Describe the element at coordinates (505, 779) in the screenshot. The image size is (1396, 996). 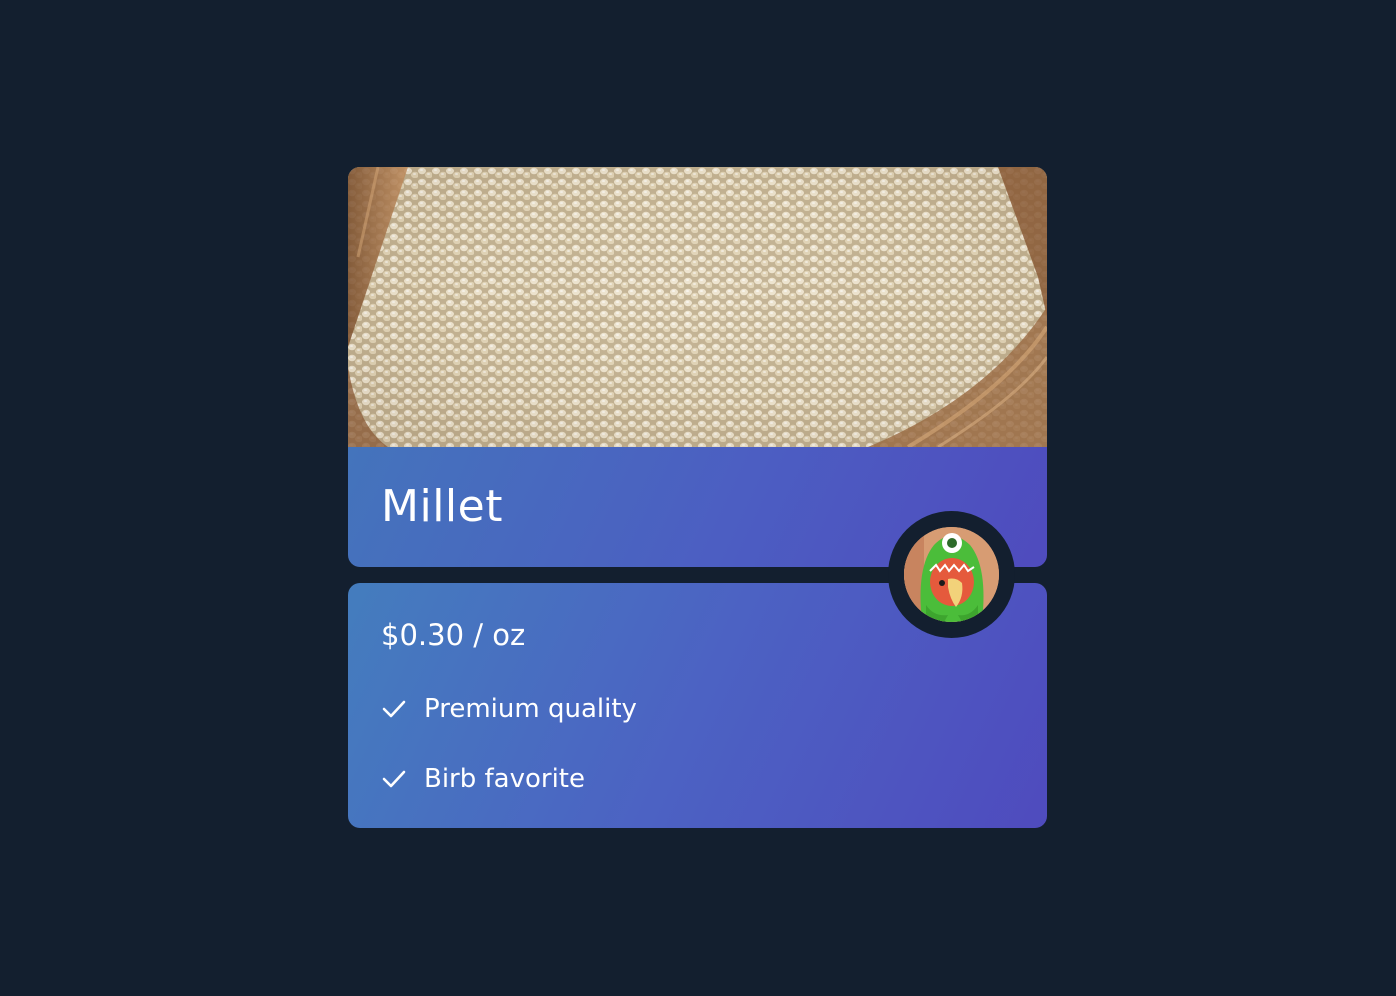
I see `feature-label: Birb favorite` at that location.